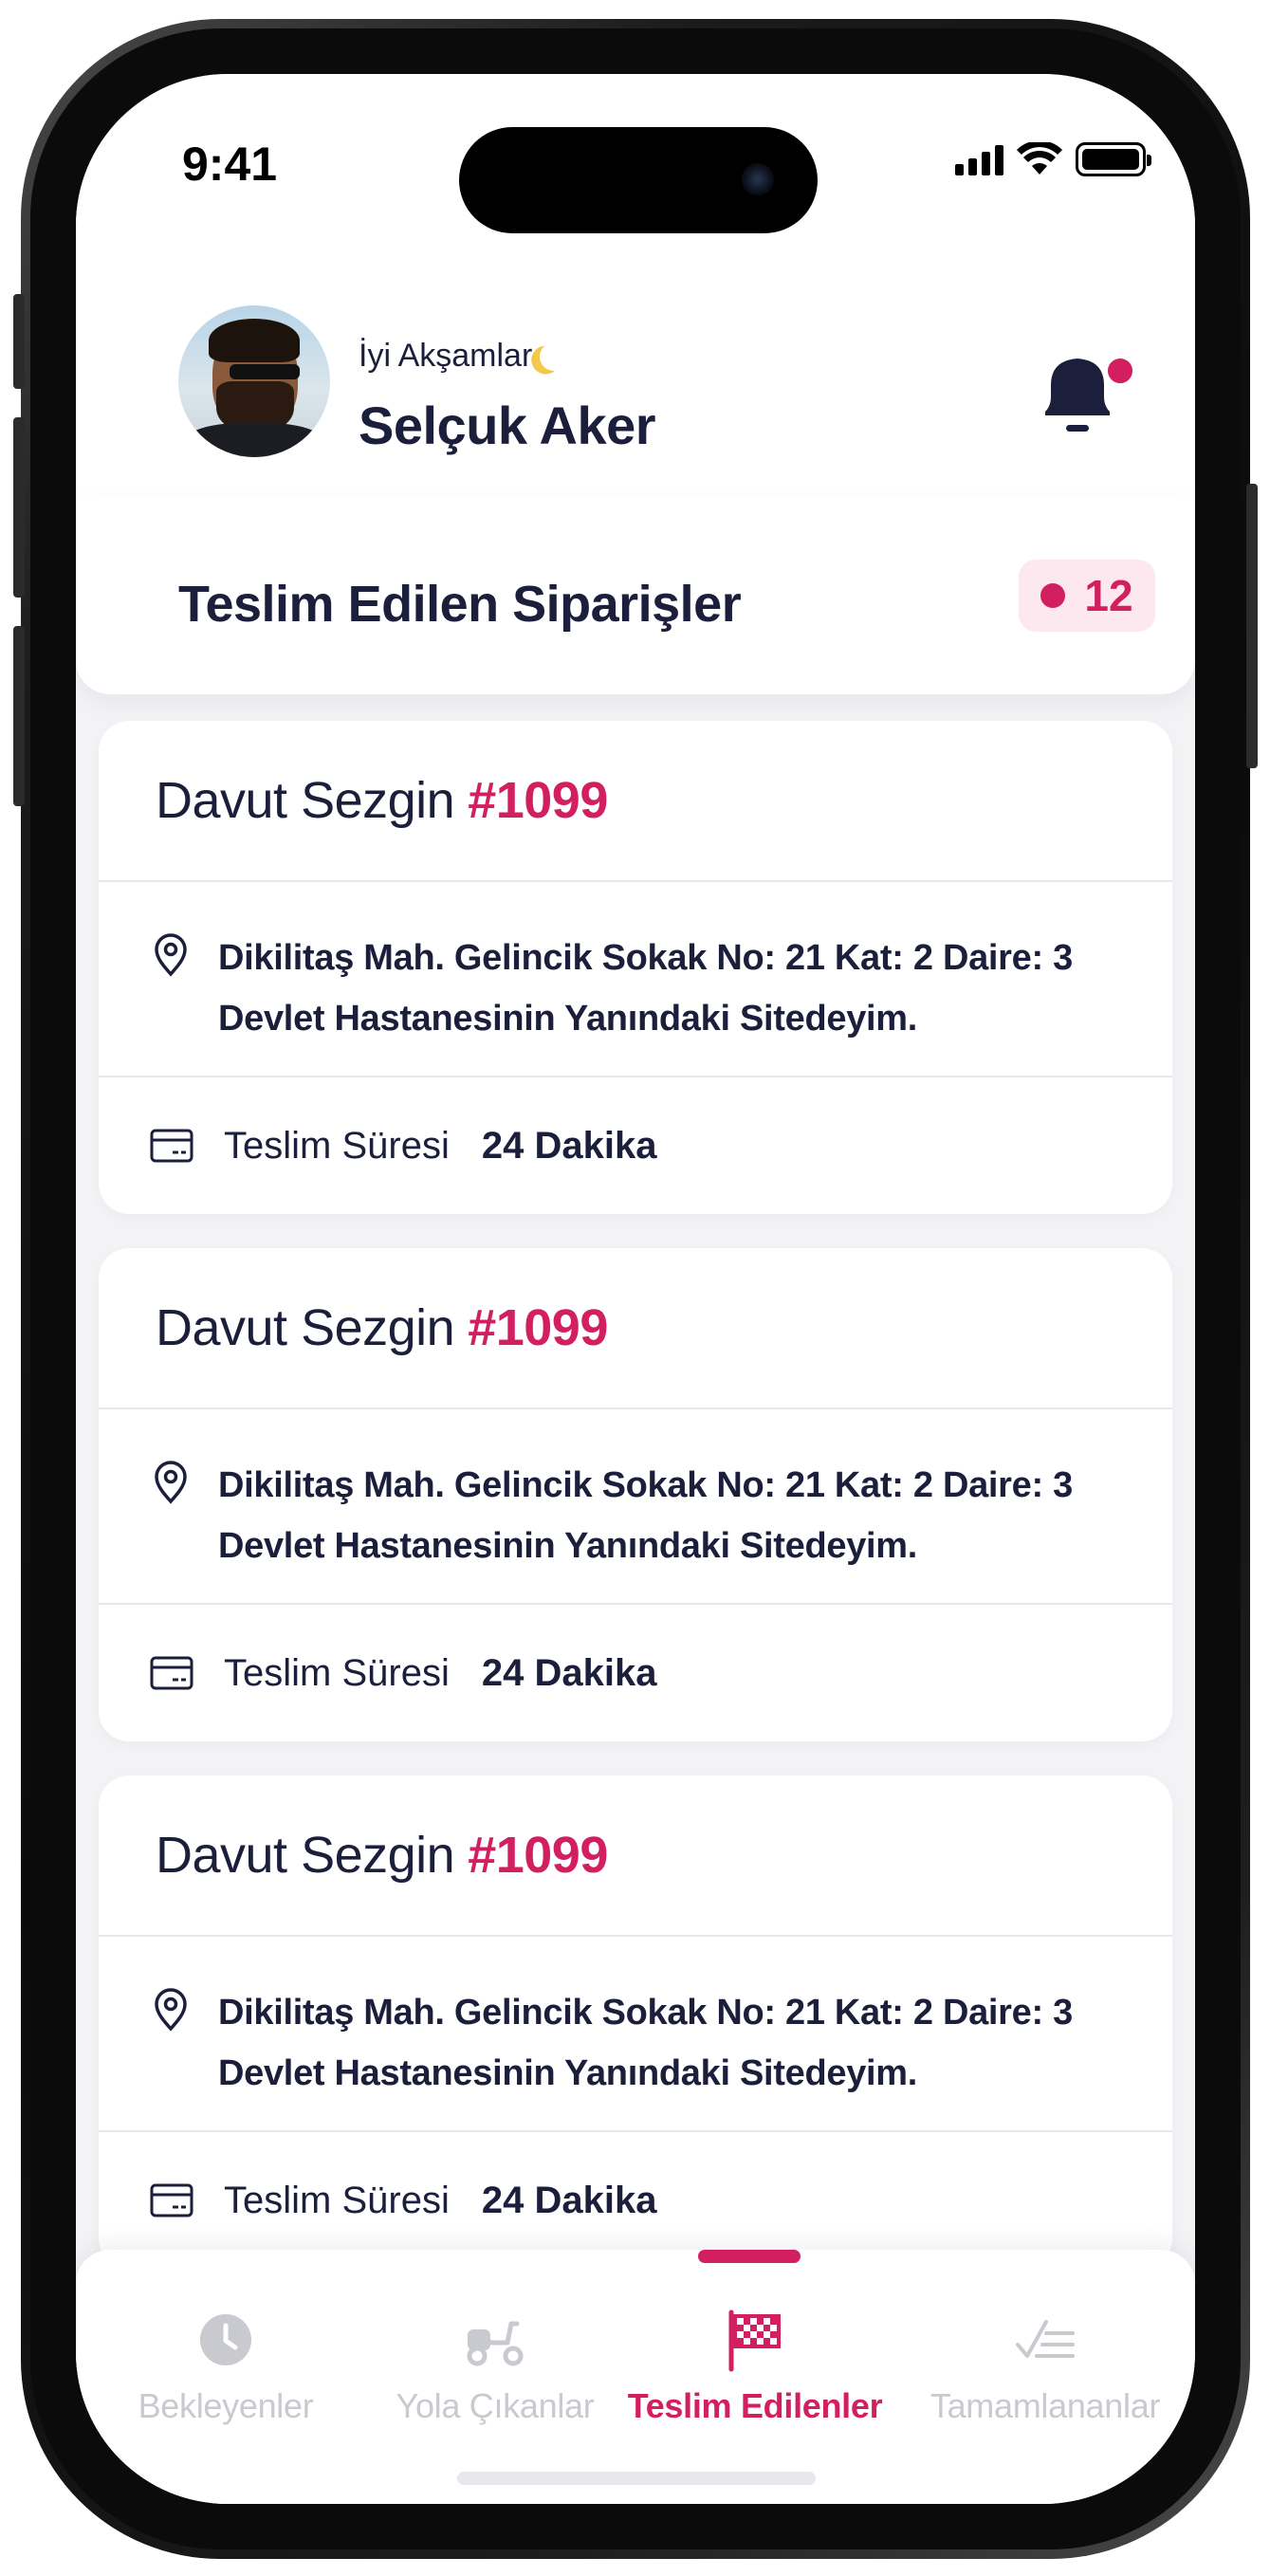 This screenshot has width=1270, height=2576. What do you see at coordinates (226, 2366) in the screenshot?
I see `tab-bekleyenler: Bekleyenler` at bounding box center [226, 2366].